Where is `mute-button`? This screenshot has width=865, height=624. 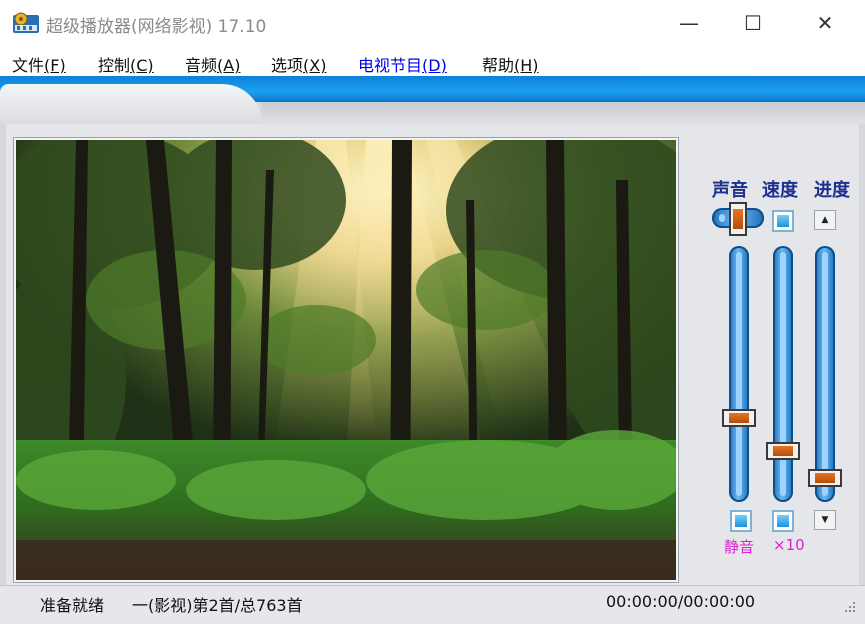
mute-button is located at coordinates (741, 521).